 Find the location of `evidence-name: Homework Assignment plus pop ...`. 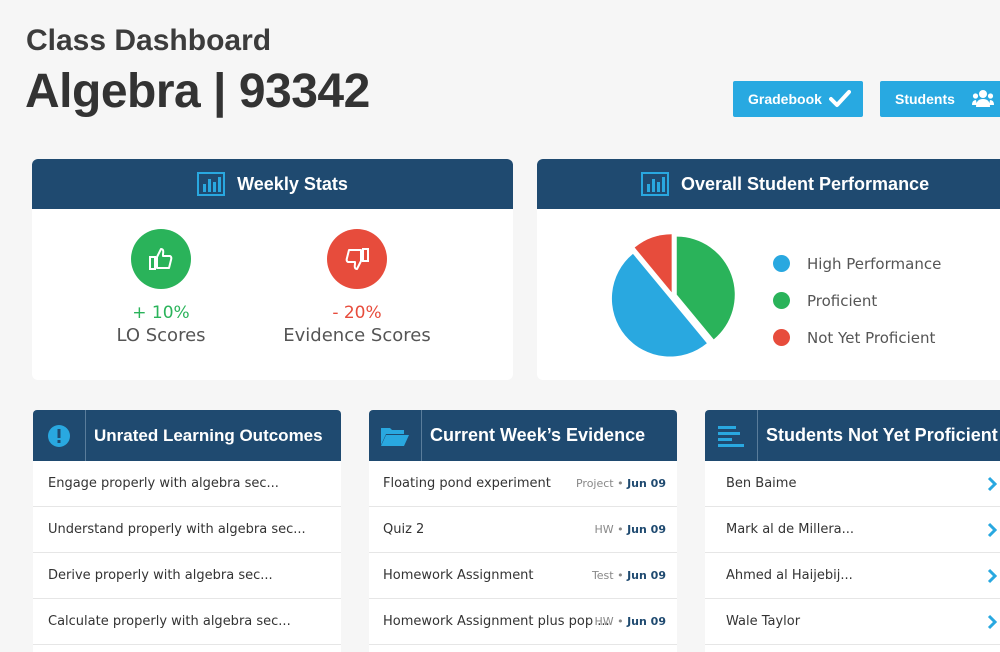

evidence-name: Homework Assignment plus pop ... is located at coordinates (496, 621).